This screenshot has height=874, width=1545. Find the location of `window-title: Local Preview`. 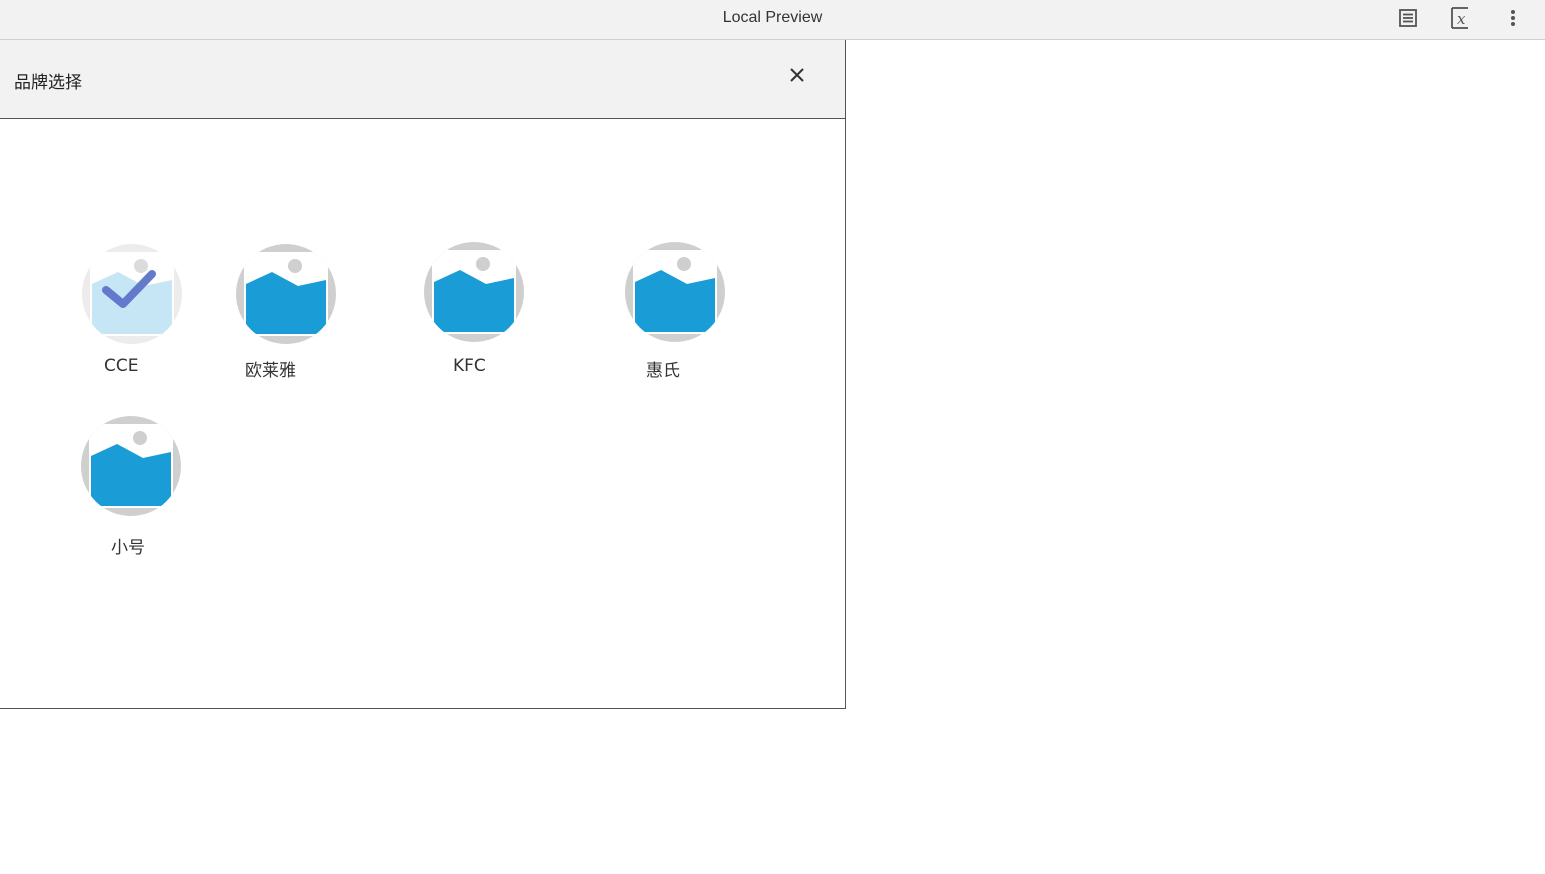

window-title: Local Preview is located at coordinates (772, 17).